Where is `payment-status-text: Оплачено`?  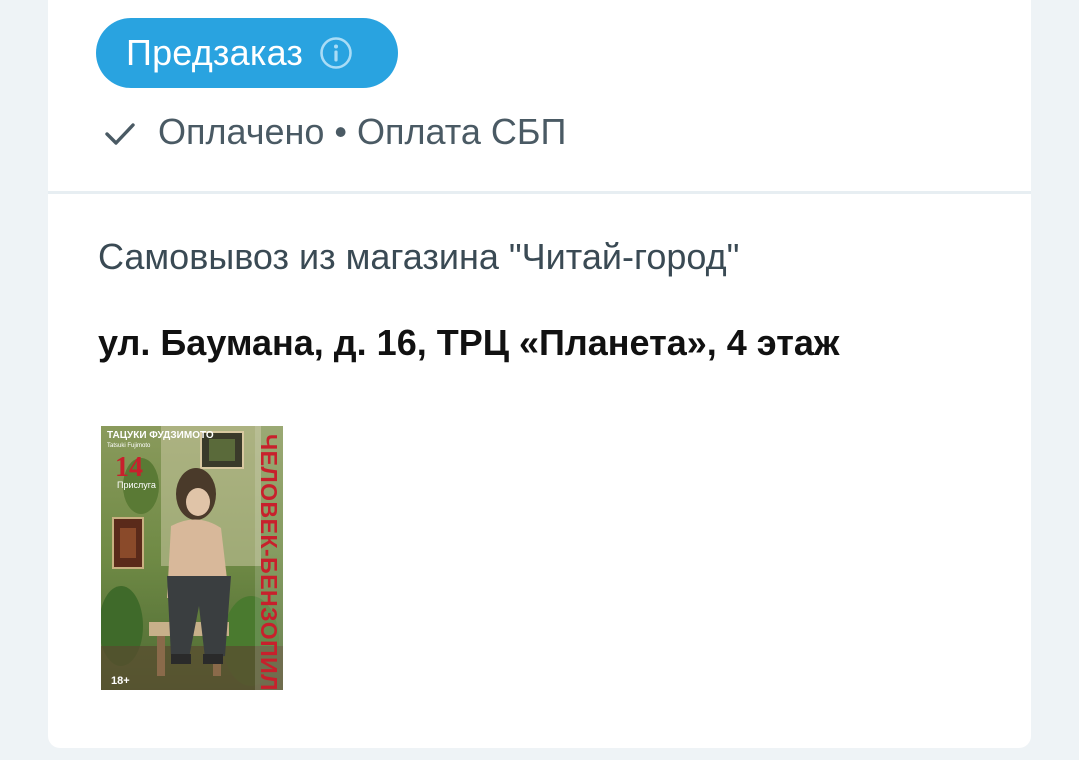
payment-status-text: Оплачено is located at coordinates (241, 131).